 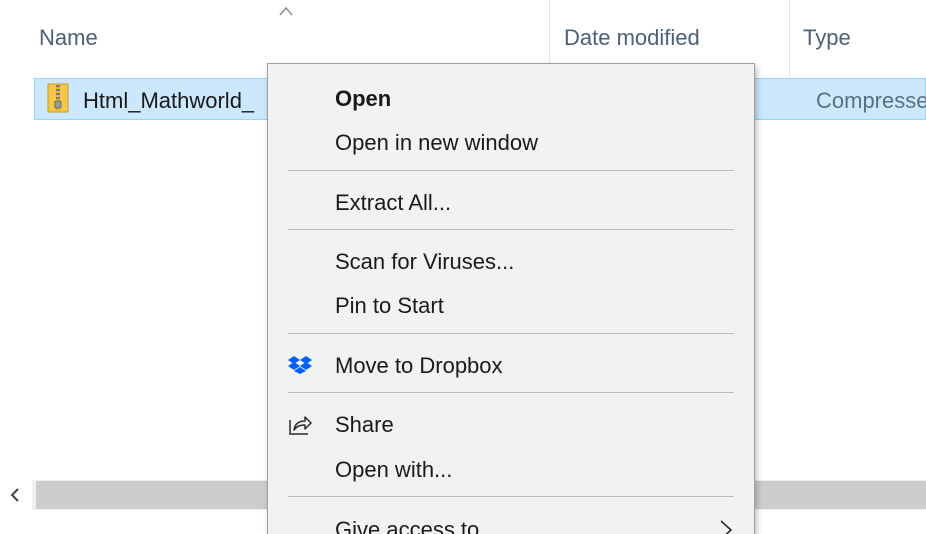 What do you see at coordinates (857, 39) in the screenshot?
I see `column-header-type: Type` at bounding box center [857, 39].